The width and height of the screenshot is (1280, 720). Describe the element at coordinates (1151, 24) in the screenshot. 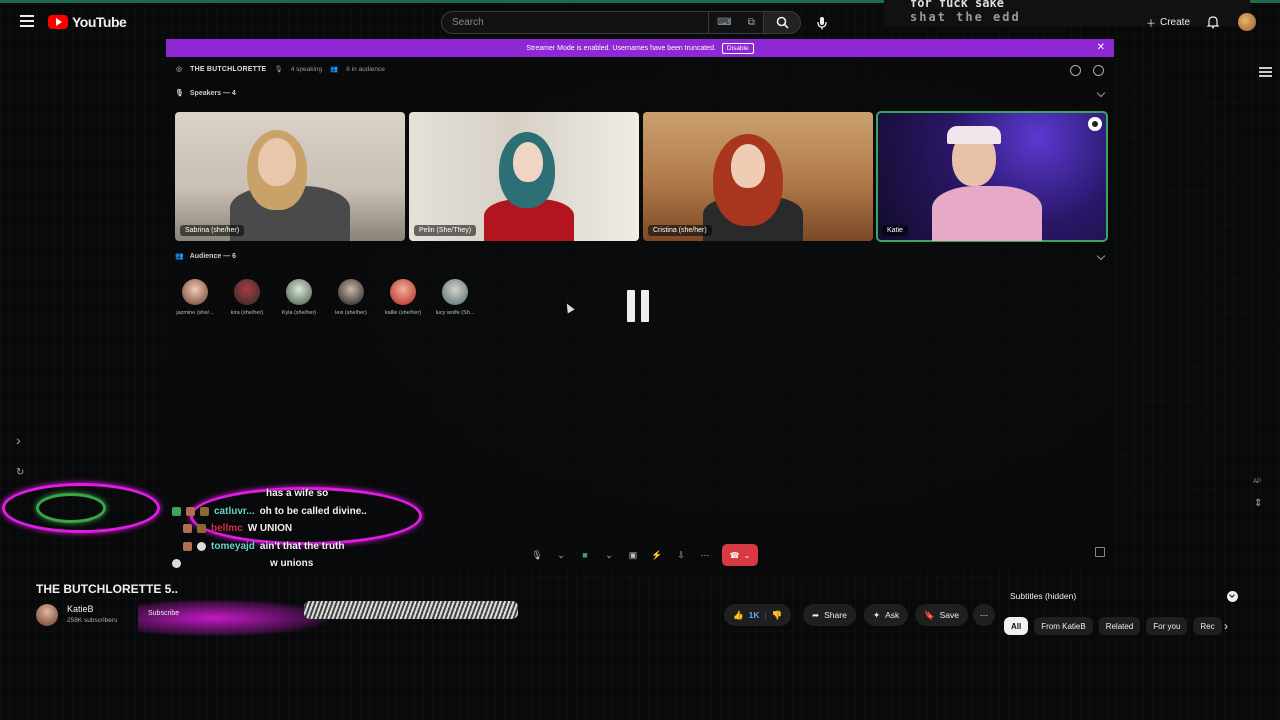

I see `plus-icon: ＋` at that location.